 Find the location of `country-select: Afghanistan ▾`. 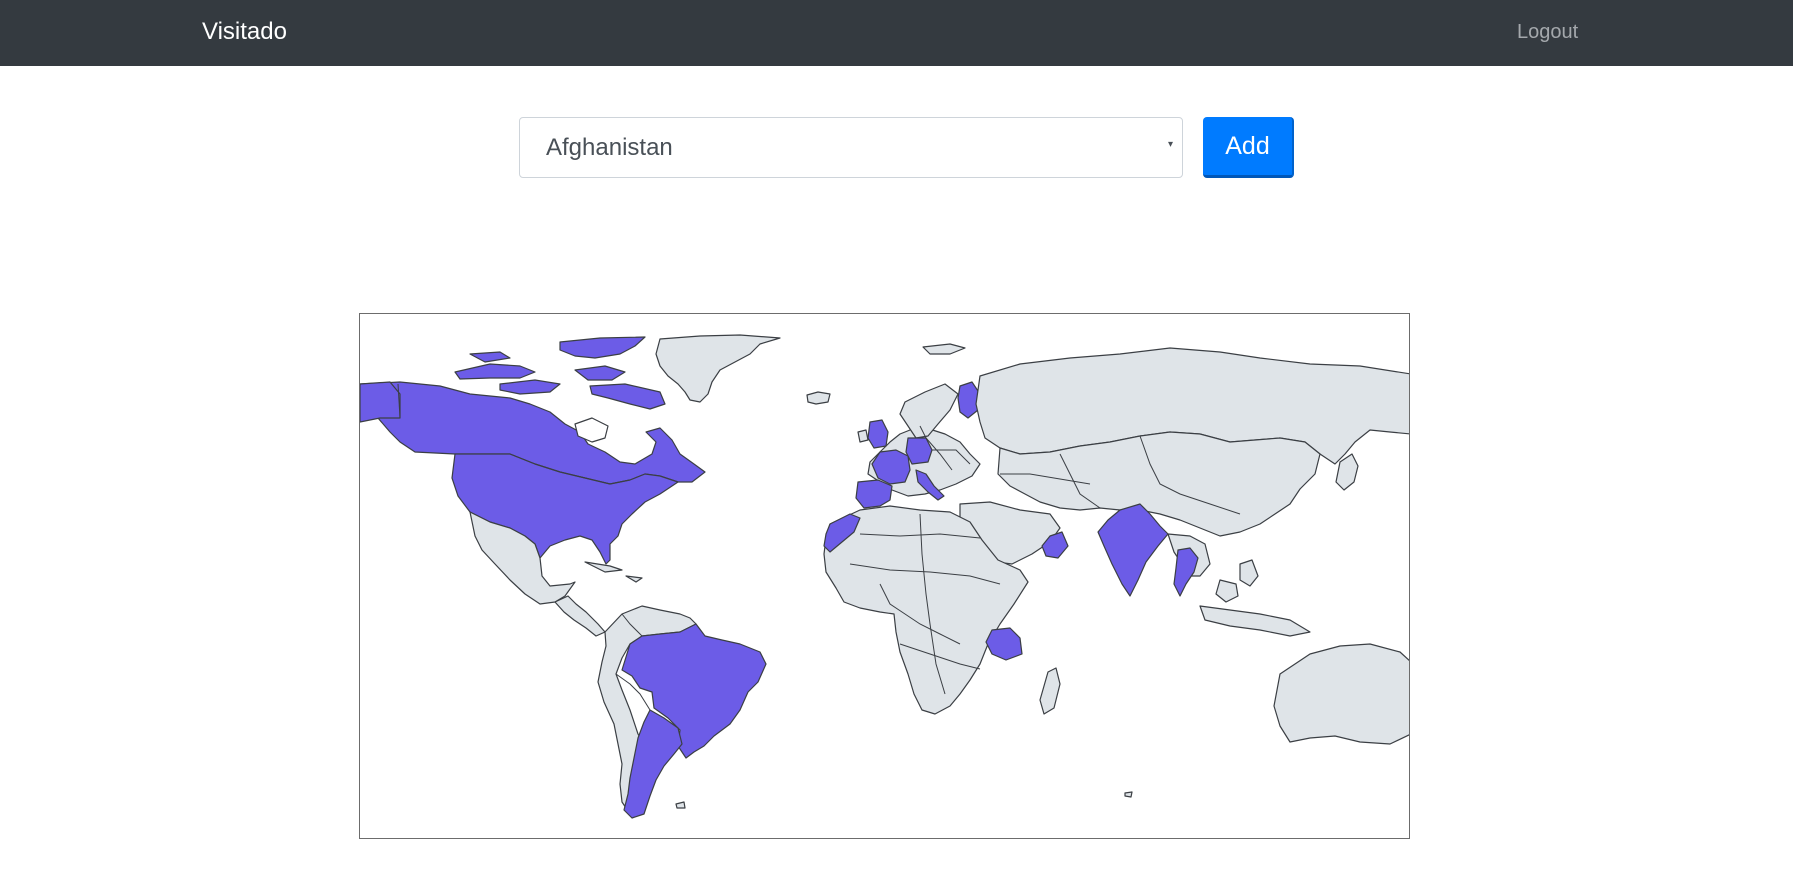

country-select: Afghanistan ▾ is located at coordinates (851, 147).